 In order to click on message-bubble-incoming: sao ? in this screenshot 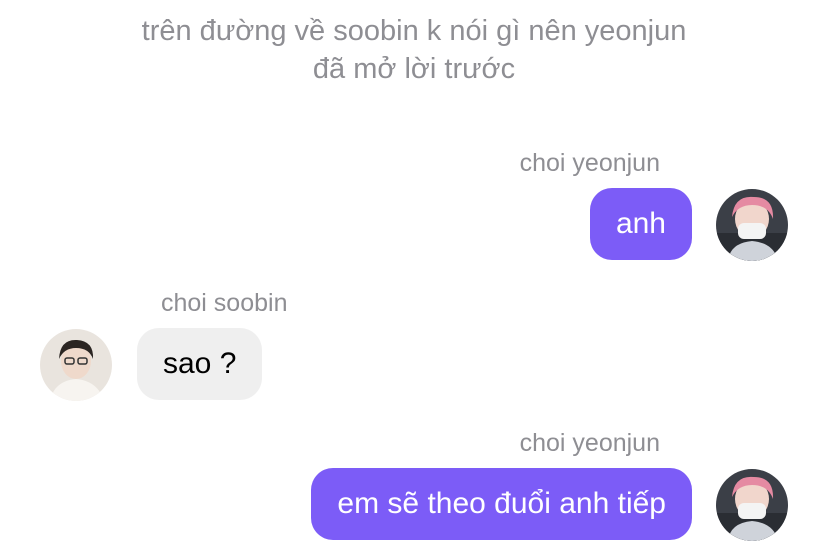, I will do `click(200, 364)`.